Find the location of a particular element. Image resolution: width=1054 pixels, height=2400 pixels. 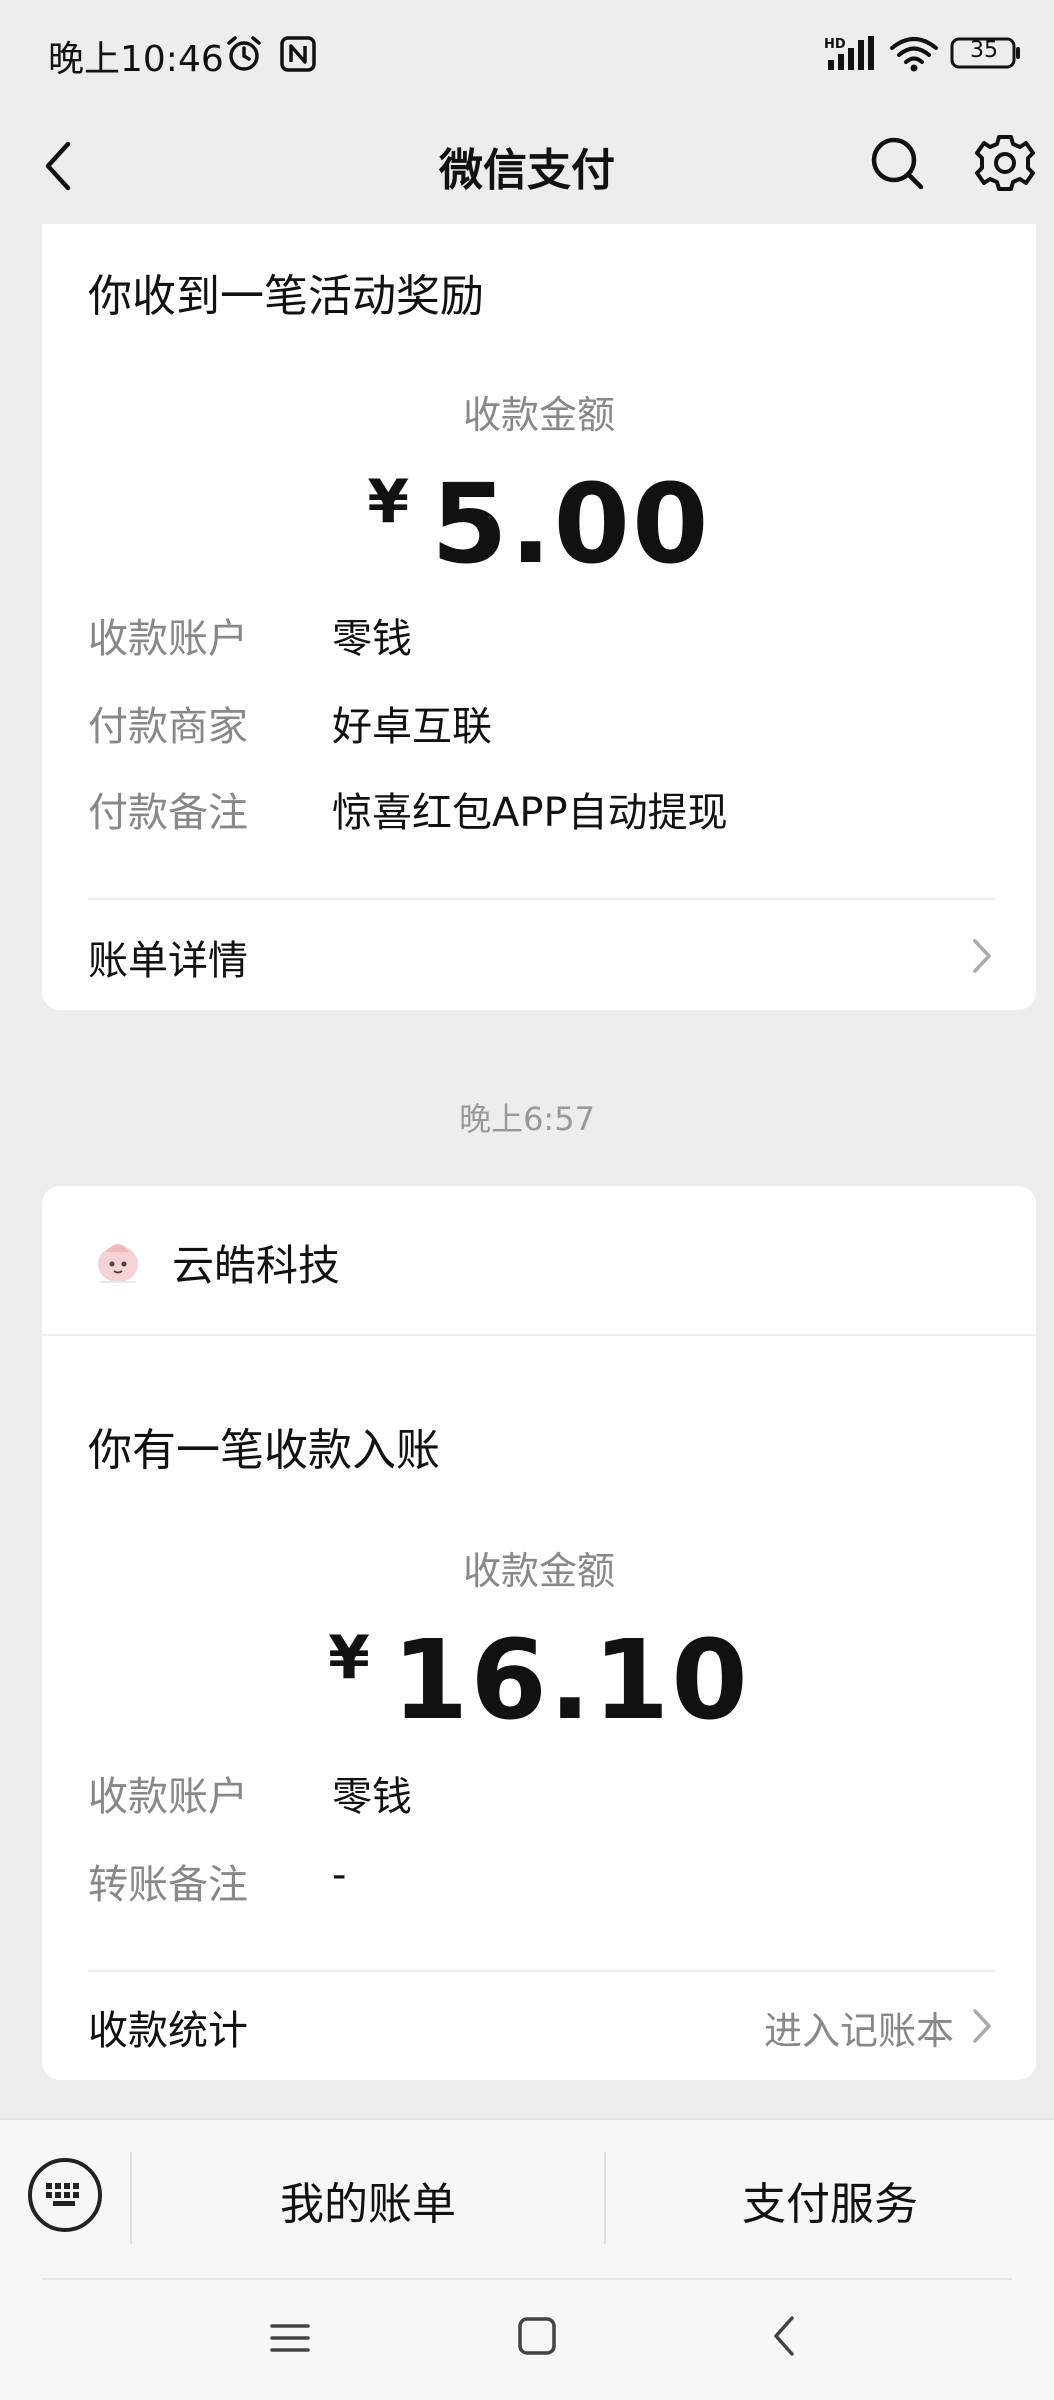

amount-value: ¥16.10 is located at coordinates (539, 1680).